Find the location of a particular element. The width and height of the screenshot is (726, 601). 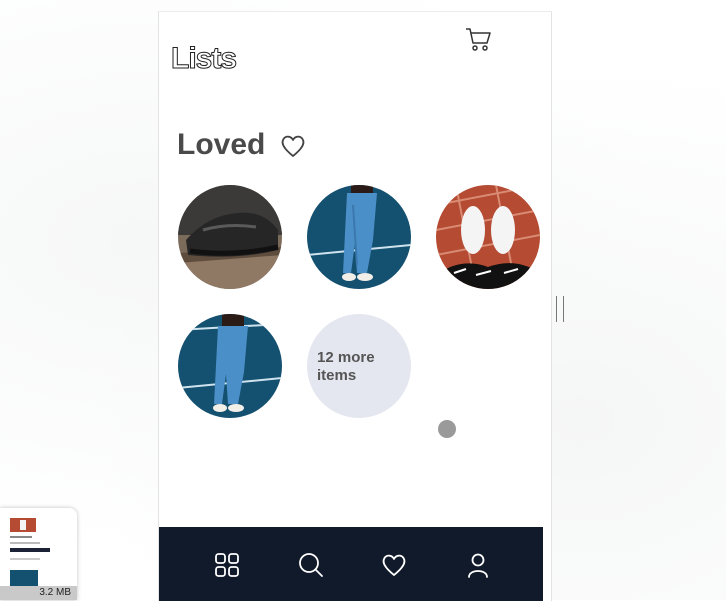

brick-sneakers-photo is located at coordinates (488, 237).